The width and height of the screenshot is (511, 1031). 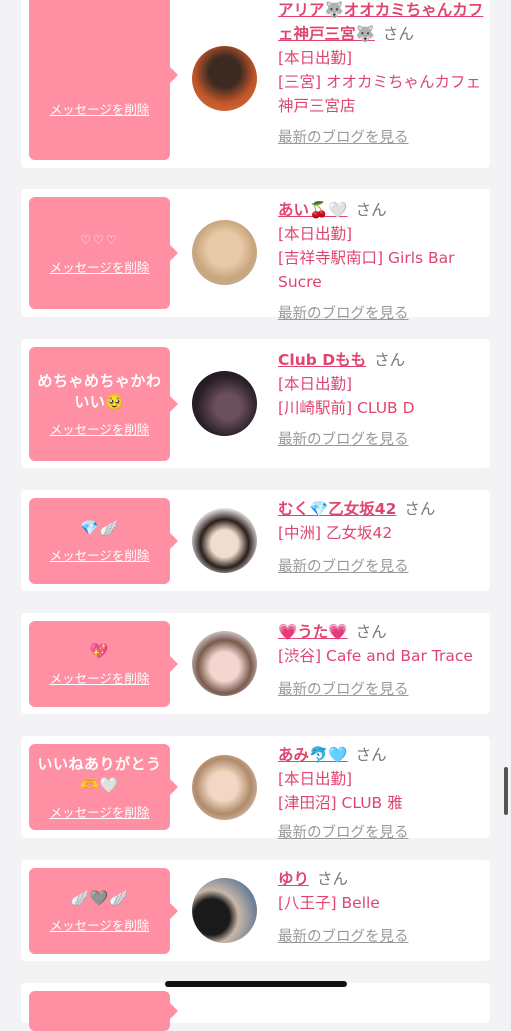 I want to click on cast-name-link: あい🍒🤍, so click(x=313, y=210).